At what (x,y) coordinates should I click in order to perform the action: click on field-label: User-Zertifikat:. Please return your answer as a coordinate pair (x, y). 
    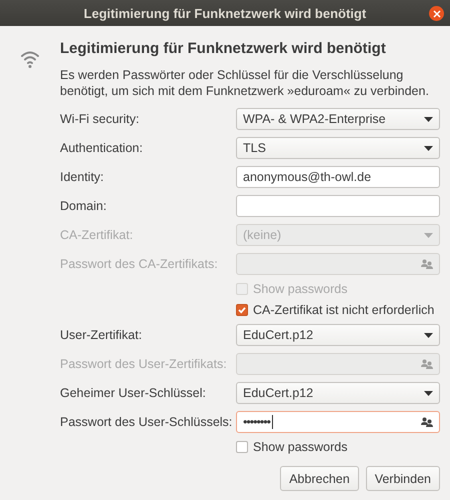
    Looking at the image, I should click on (101, 335).